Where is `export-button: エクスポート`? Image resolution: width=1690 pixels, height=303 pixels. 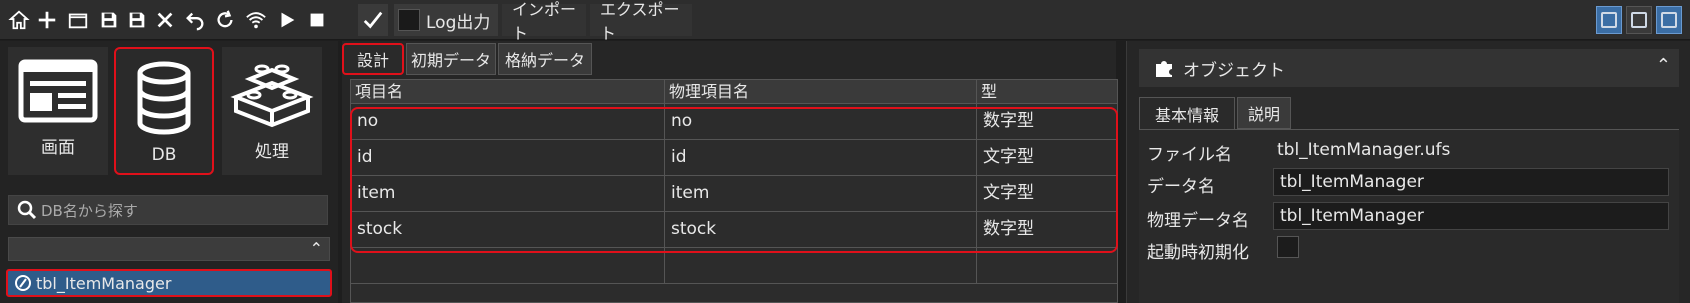
export-button: エクスポート is located at coordinates (641, 21).